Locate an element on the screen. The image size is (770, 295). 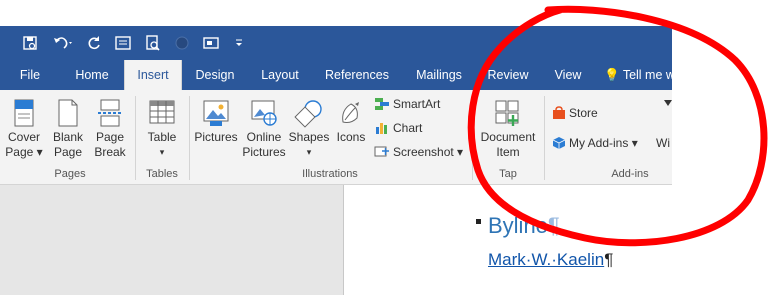
online-pictures-label-2: Pictures is located at coordinates (264, 152).